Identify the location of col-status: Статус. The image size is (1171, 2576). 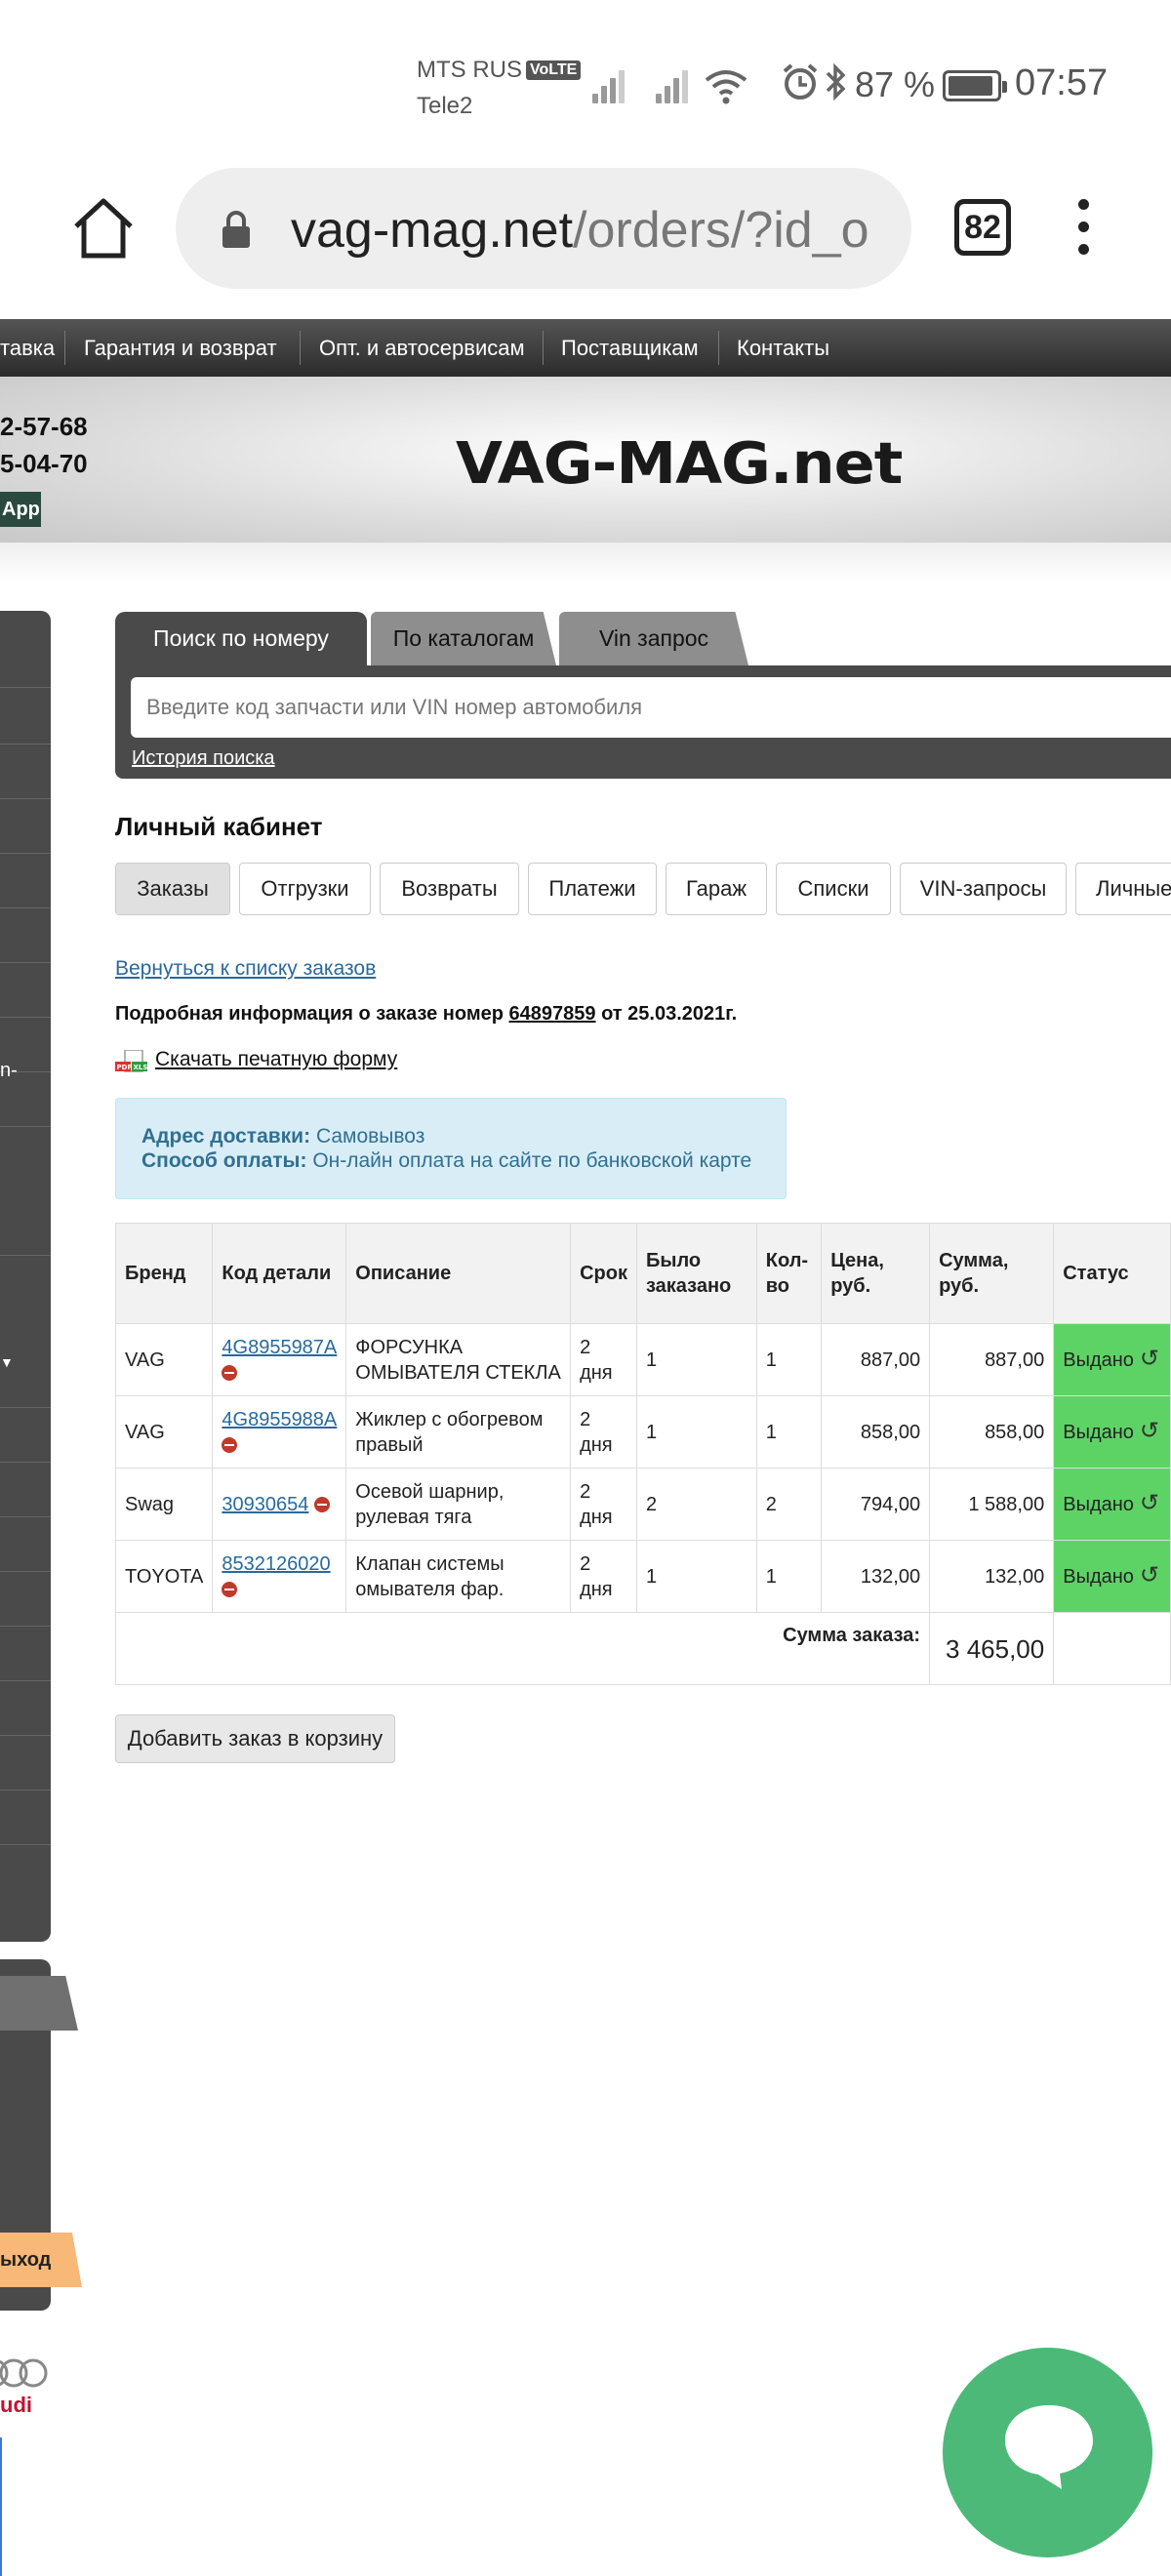
(1112, 1273).